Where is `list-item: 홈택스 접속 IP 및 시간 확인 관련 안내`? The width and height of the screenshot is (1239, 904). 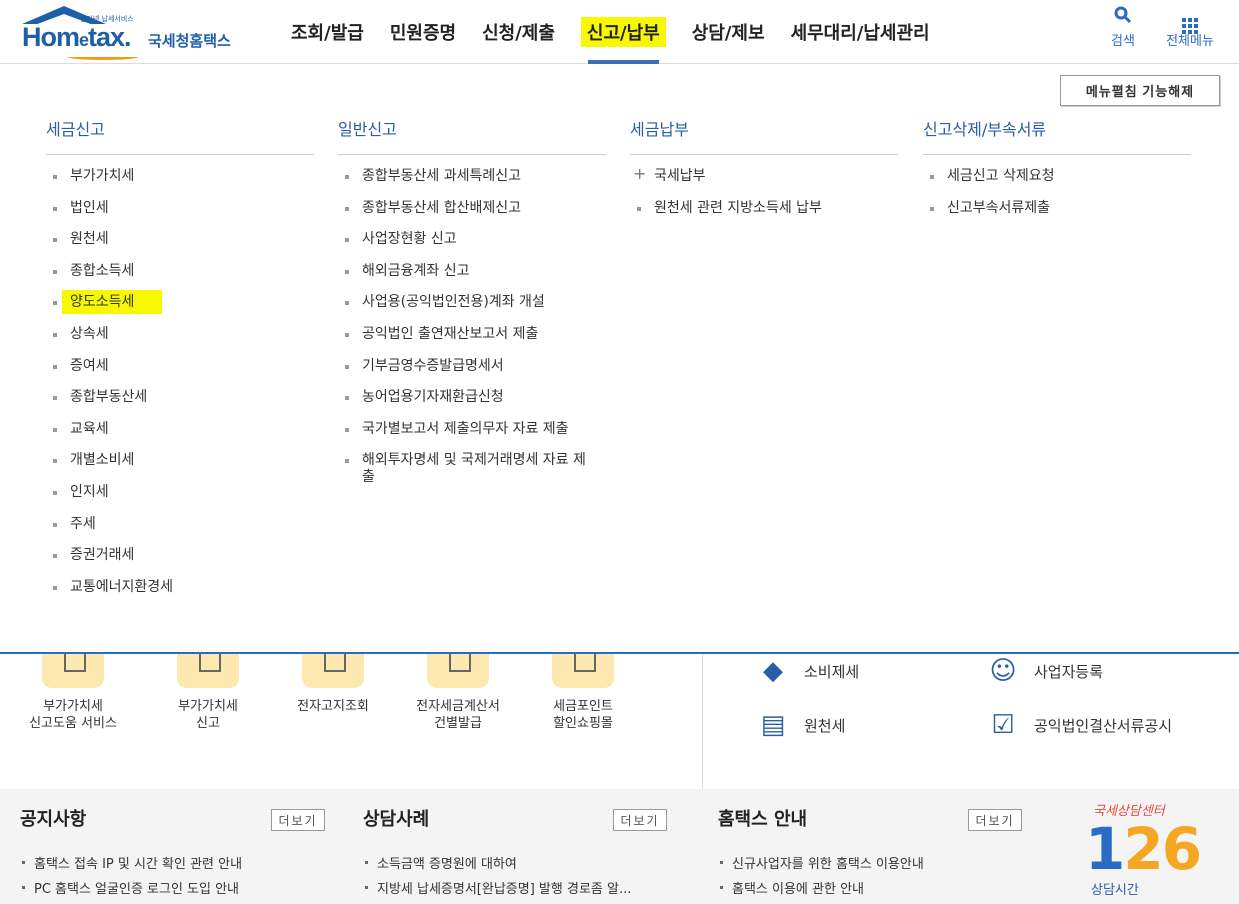
list-item: 홈택스 접속 IP 및 시간 확인 관련 안내 is located at coordinates (131, 865).